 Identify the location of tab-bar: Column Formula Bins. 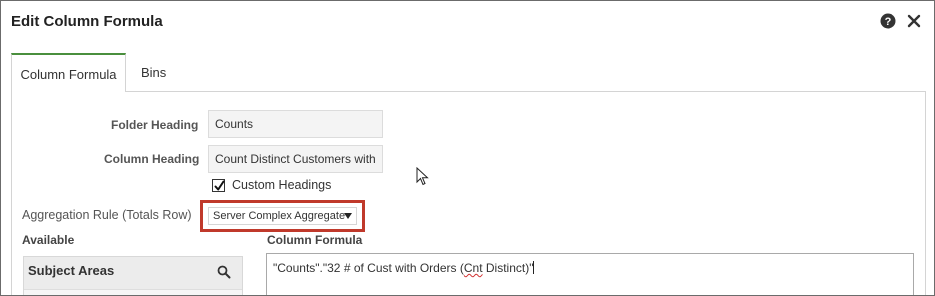
(468, 72).